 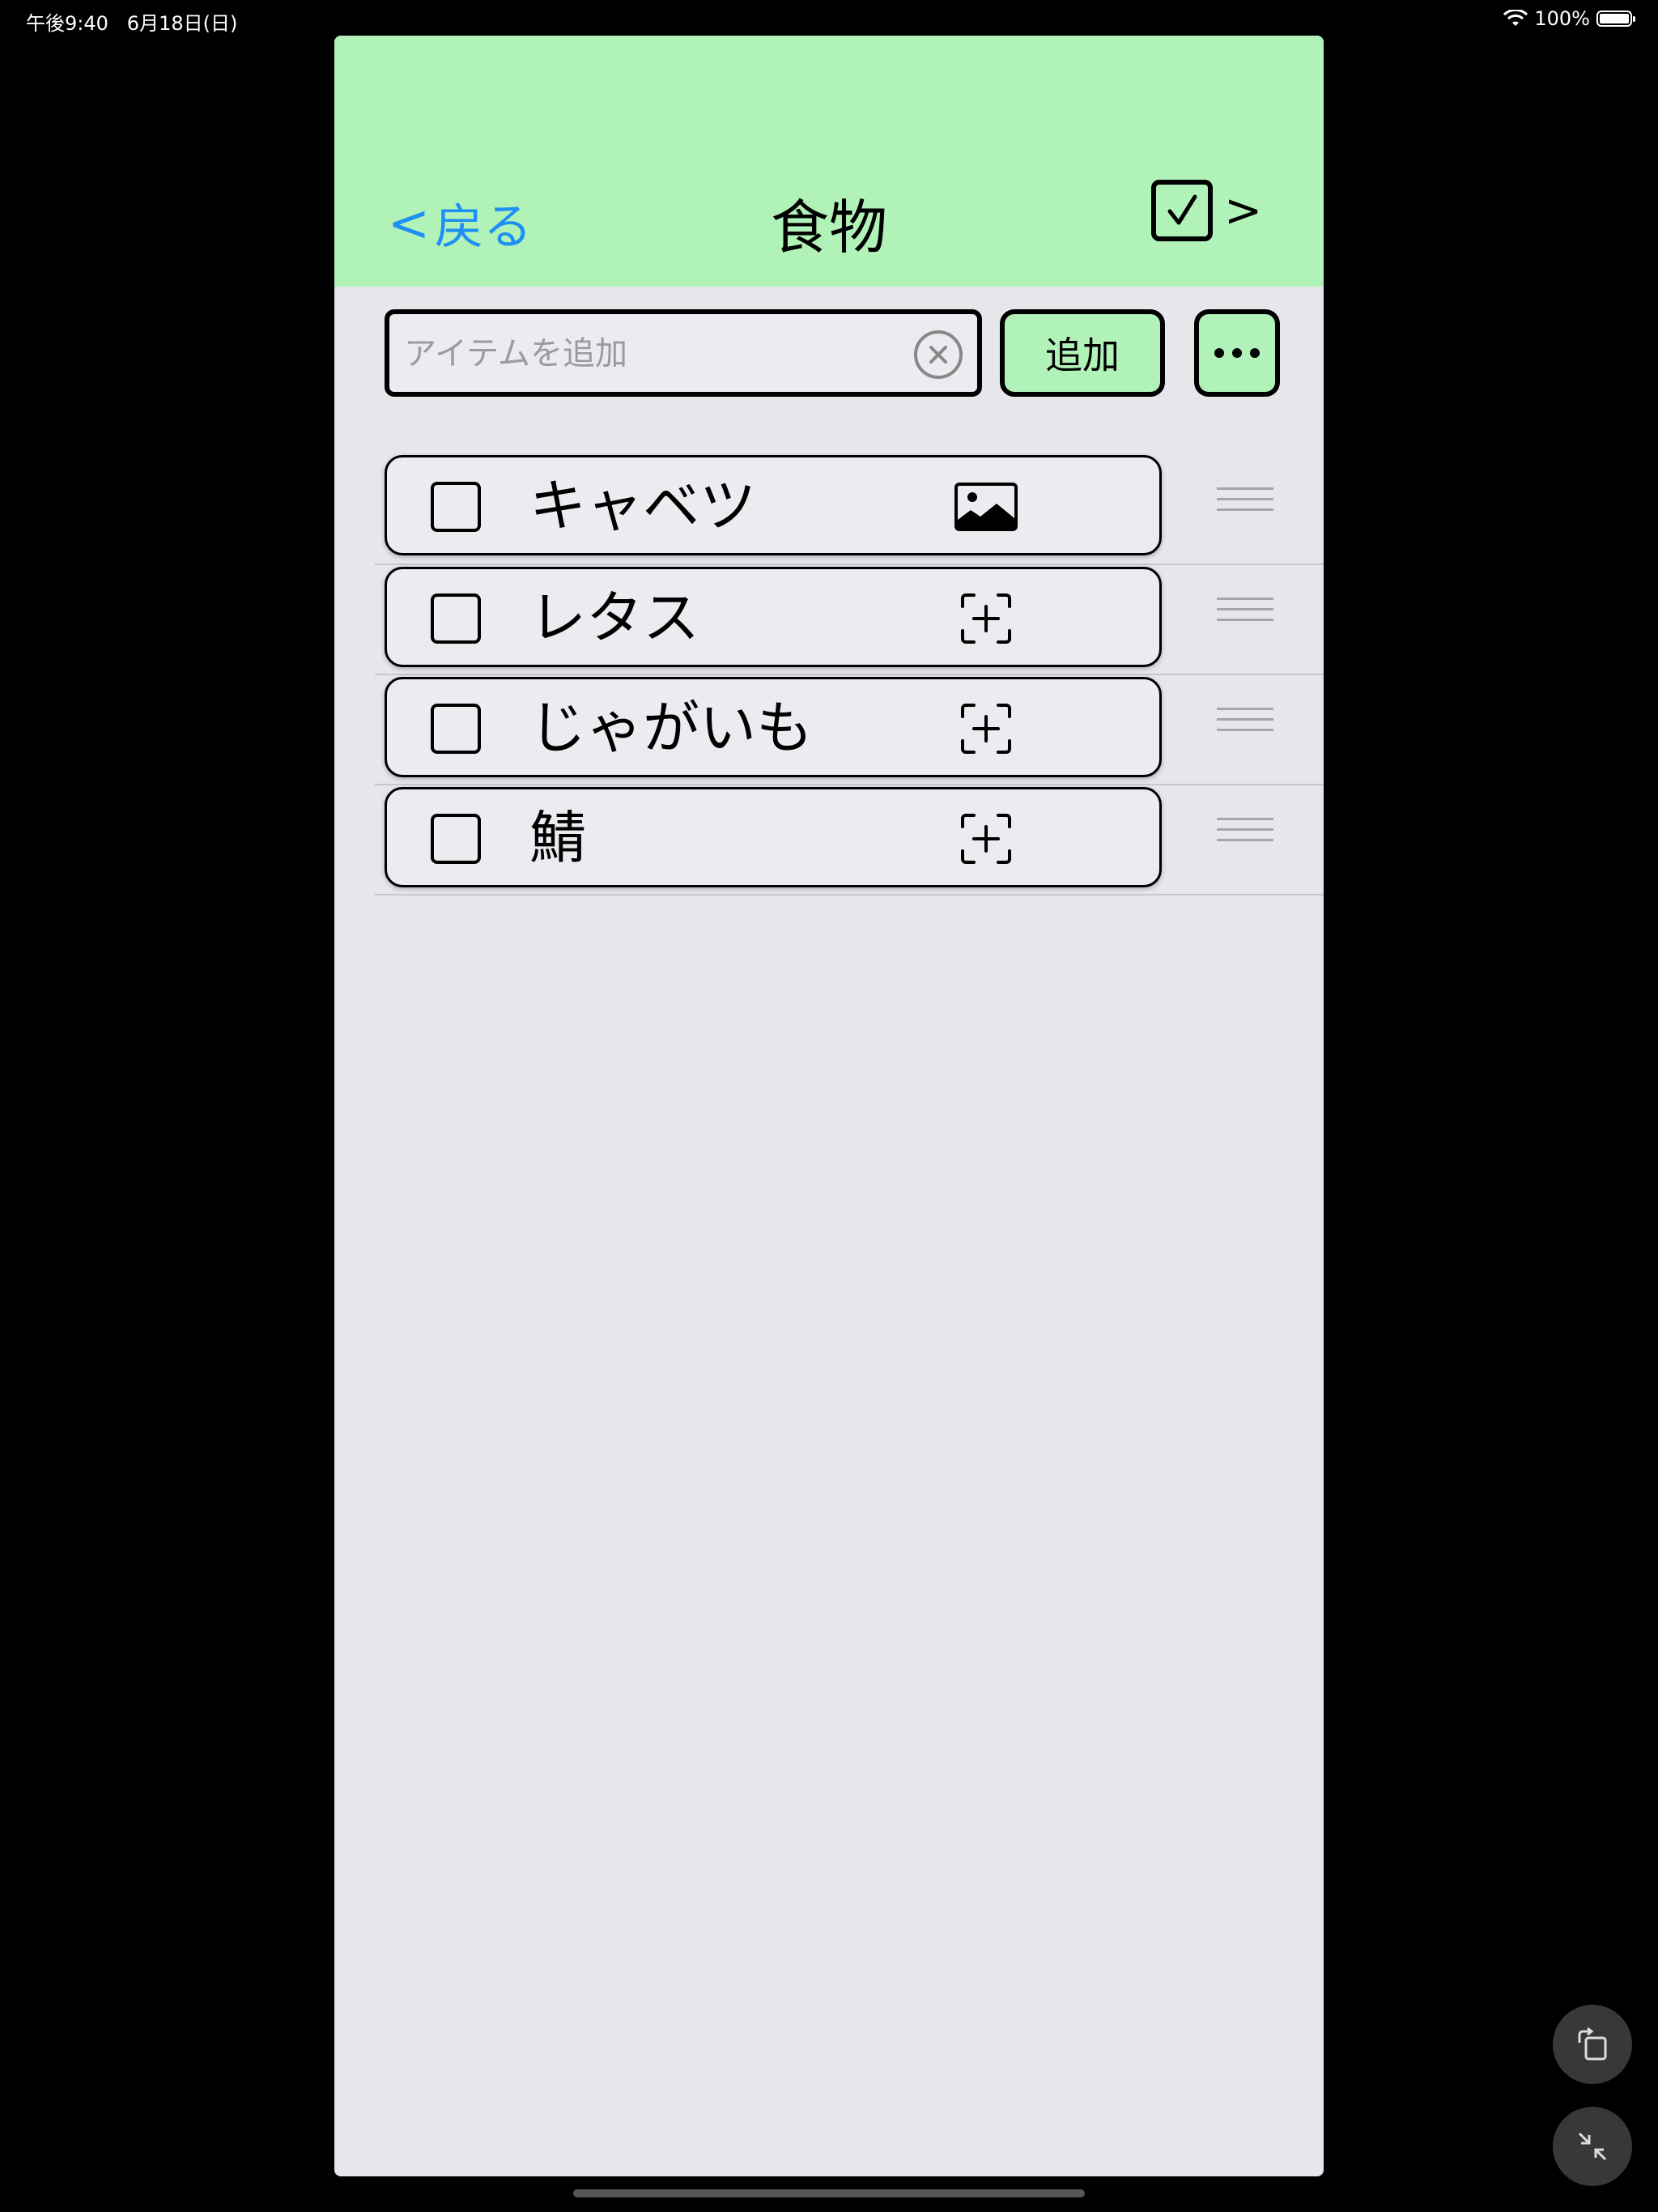 I want to click on list-item: じゃがいも, so click(x=849, y=730).